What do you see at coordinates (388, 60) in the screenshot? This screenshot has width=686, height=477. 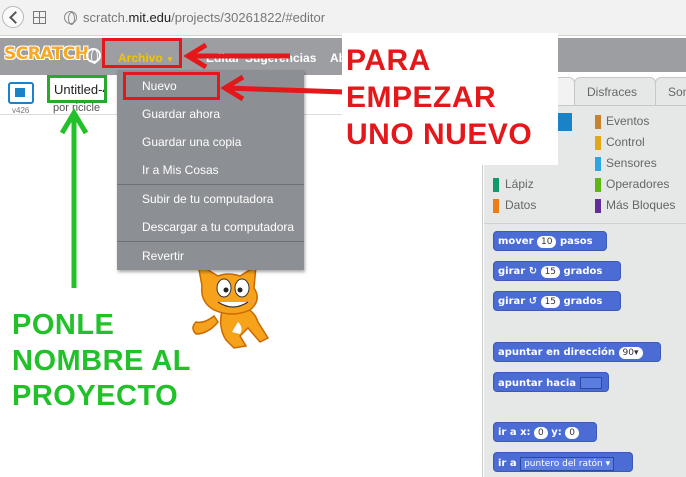 I see `annotation-line: PARA` at bounding box center [388, 60].